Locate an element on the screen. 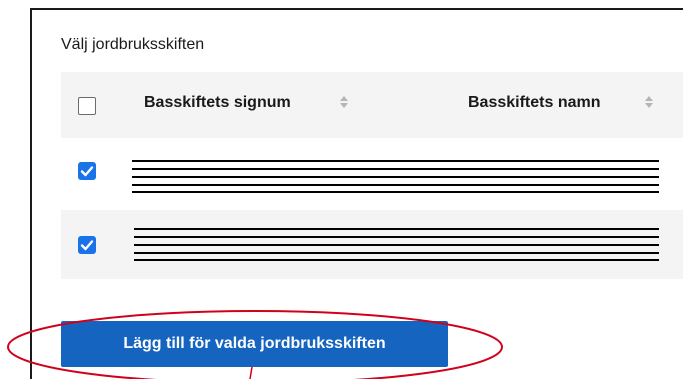 Image resolution: width=683 pixels, height=379 pixels. column-header-name: Basskiftets namn is located at coordinates (534, 103).